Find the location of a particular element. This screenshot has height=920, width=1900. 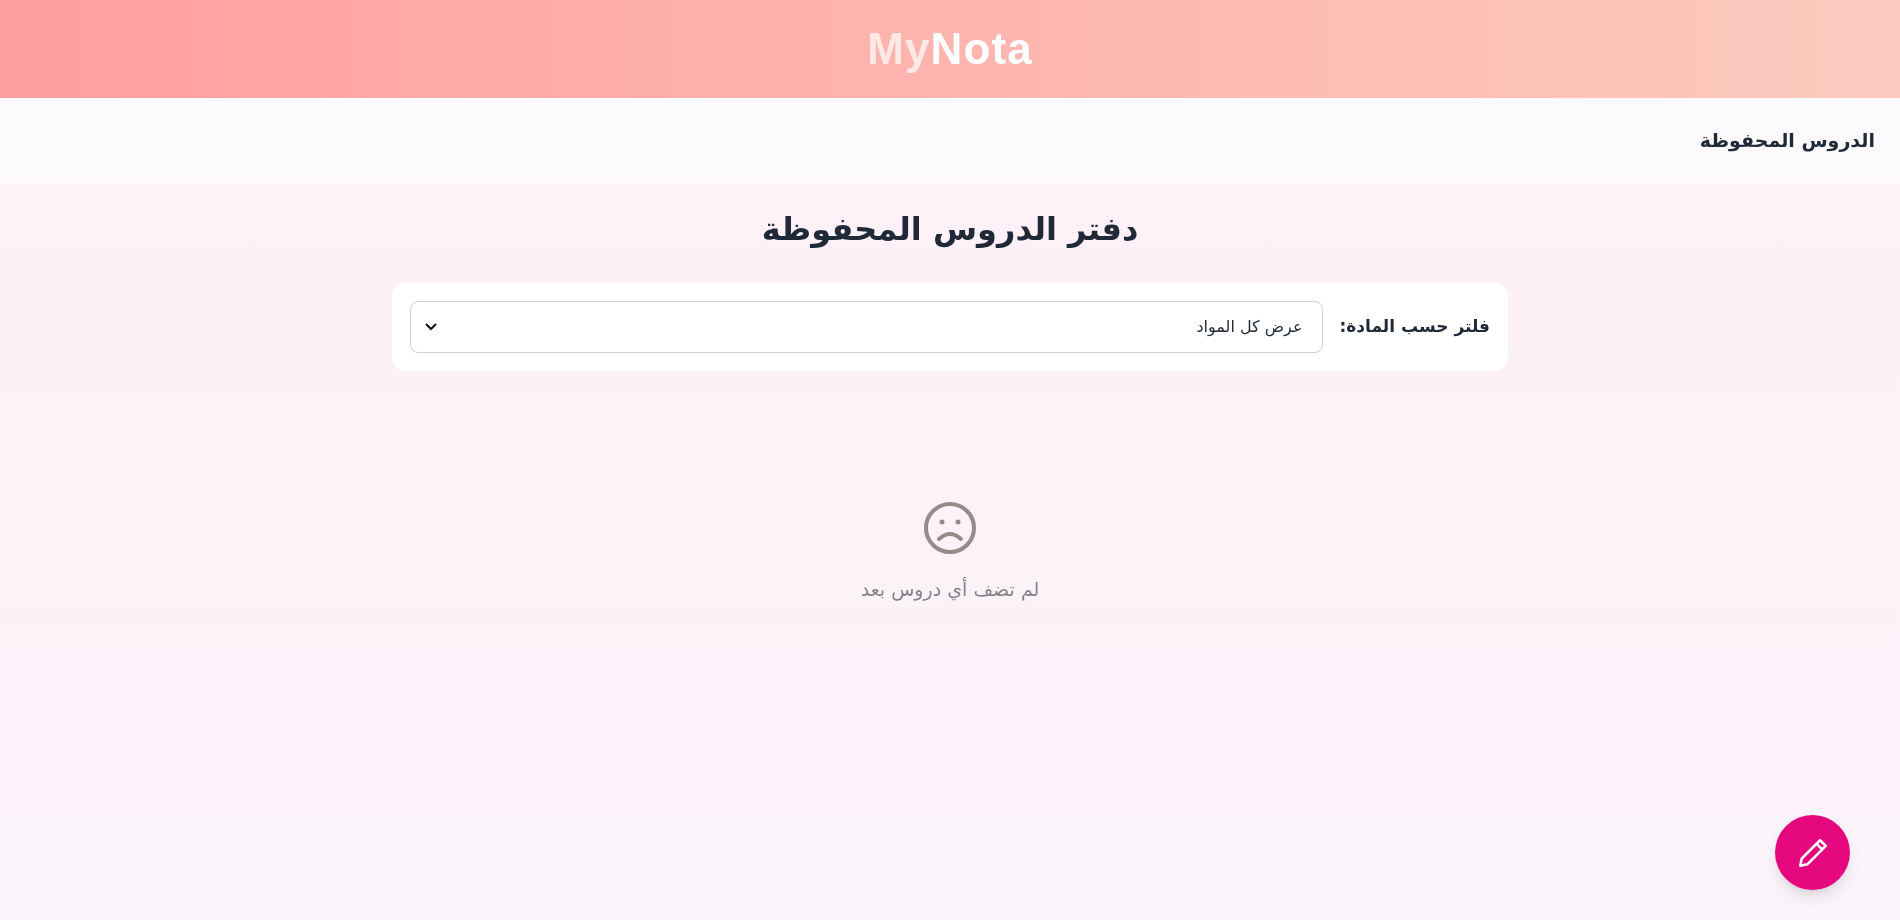

subject-select: عرض كل المواد is located at coordinates (867, 327).